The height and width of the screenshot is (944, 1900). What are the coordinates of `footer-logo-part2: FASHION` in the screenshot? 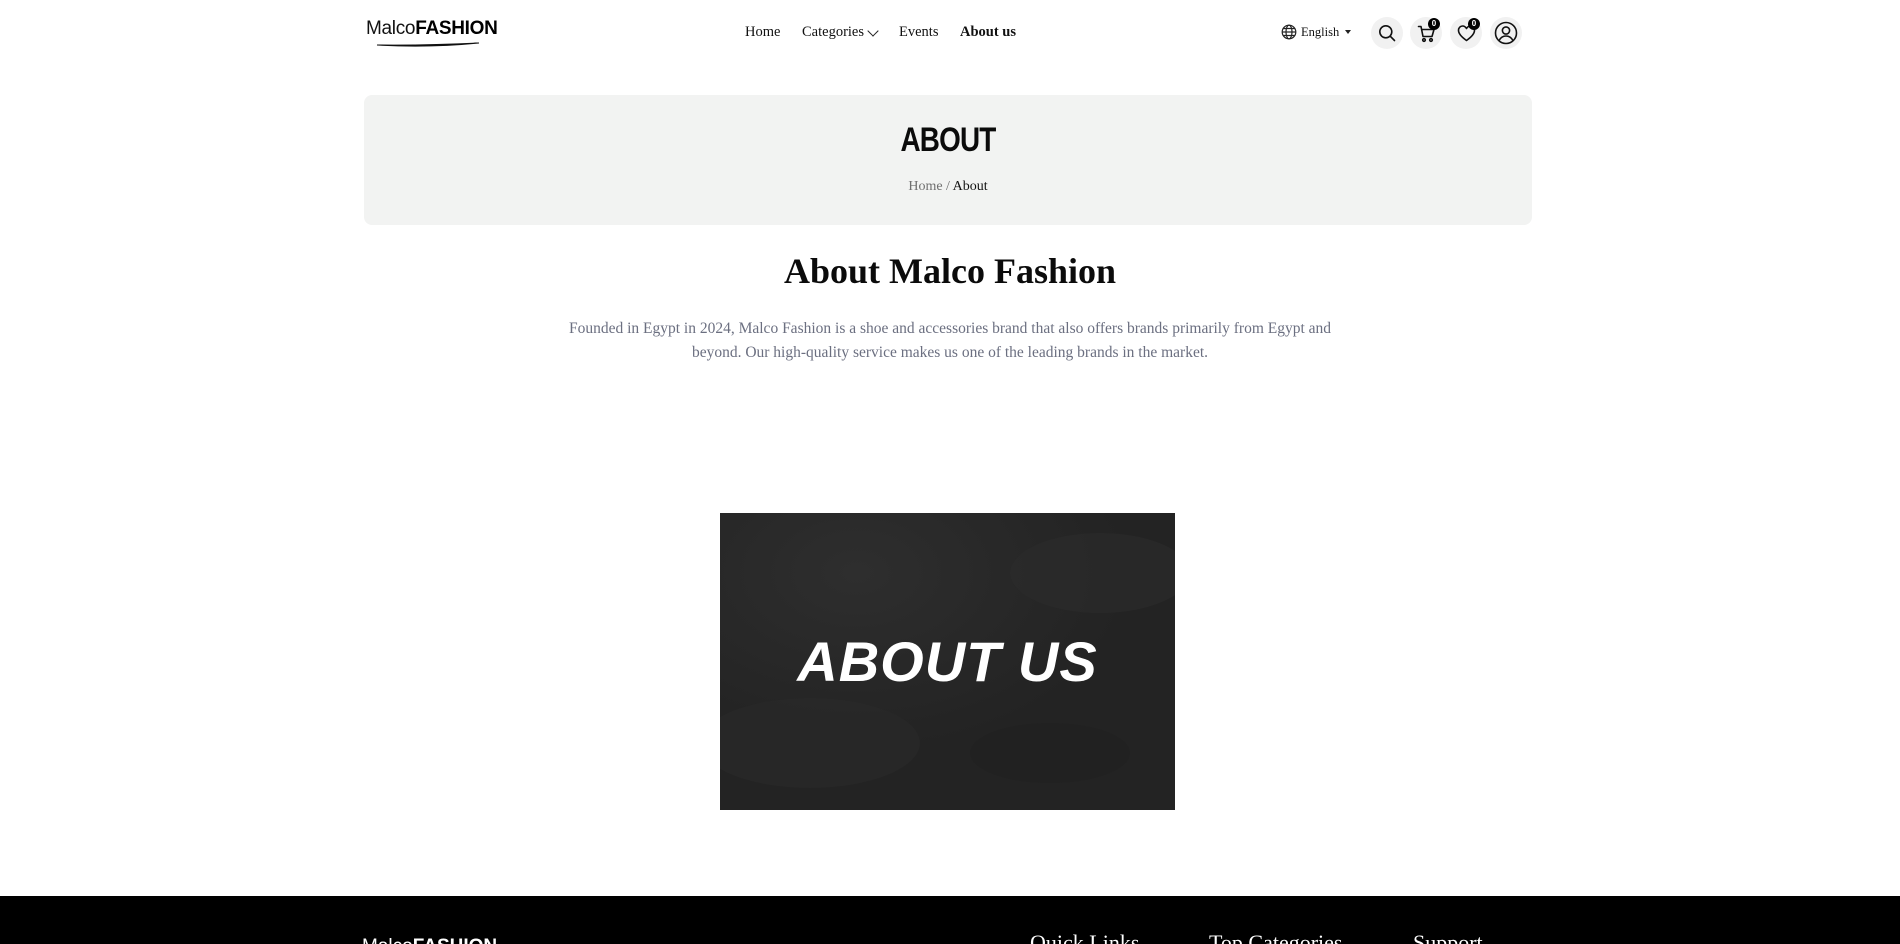 It's located at (455, 940).